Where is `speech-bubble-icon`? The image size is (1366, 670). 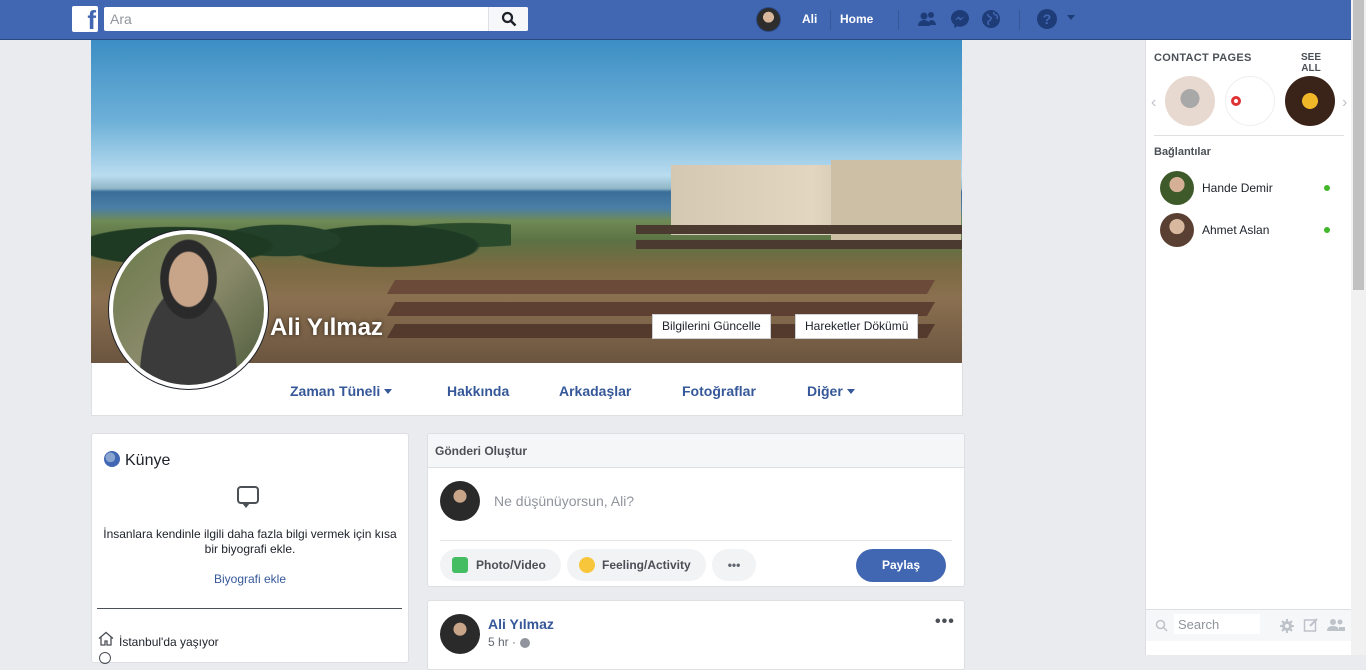 speech-bubble-icon is located at coordinates (248, 497).